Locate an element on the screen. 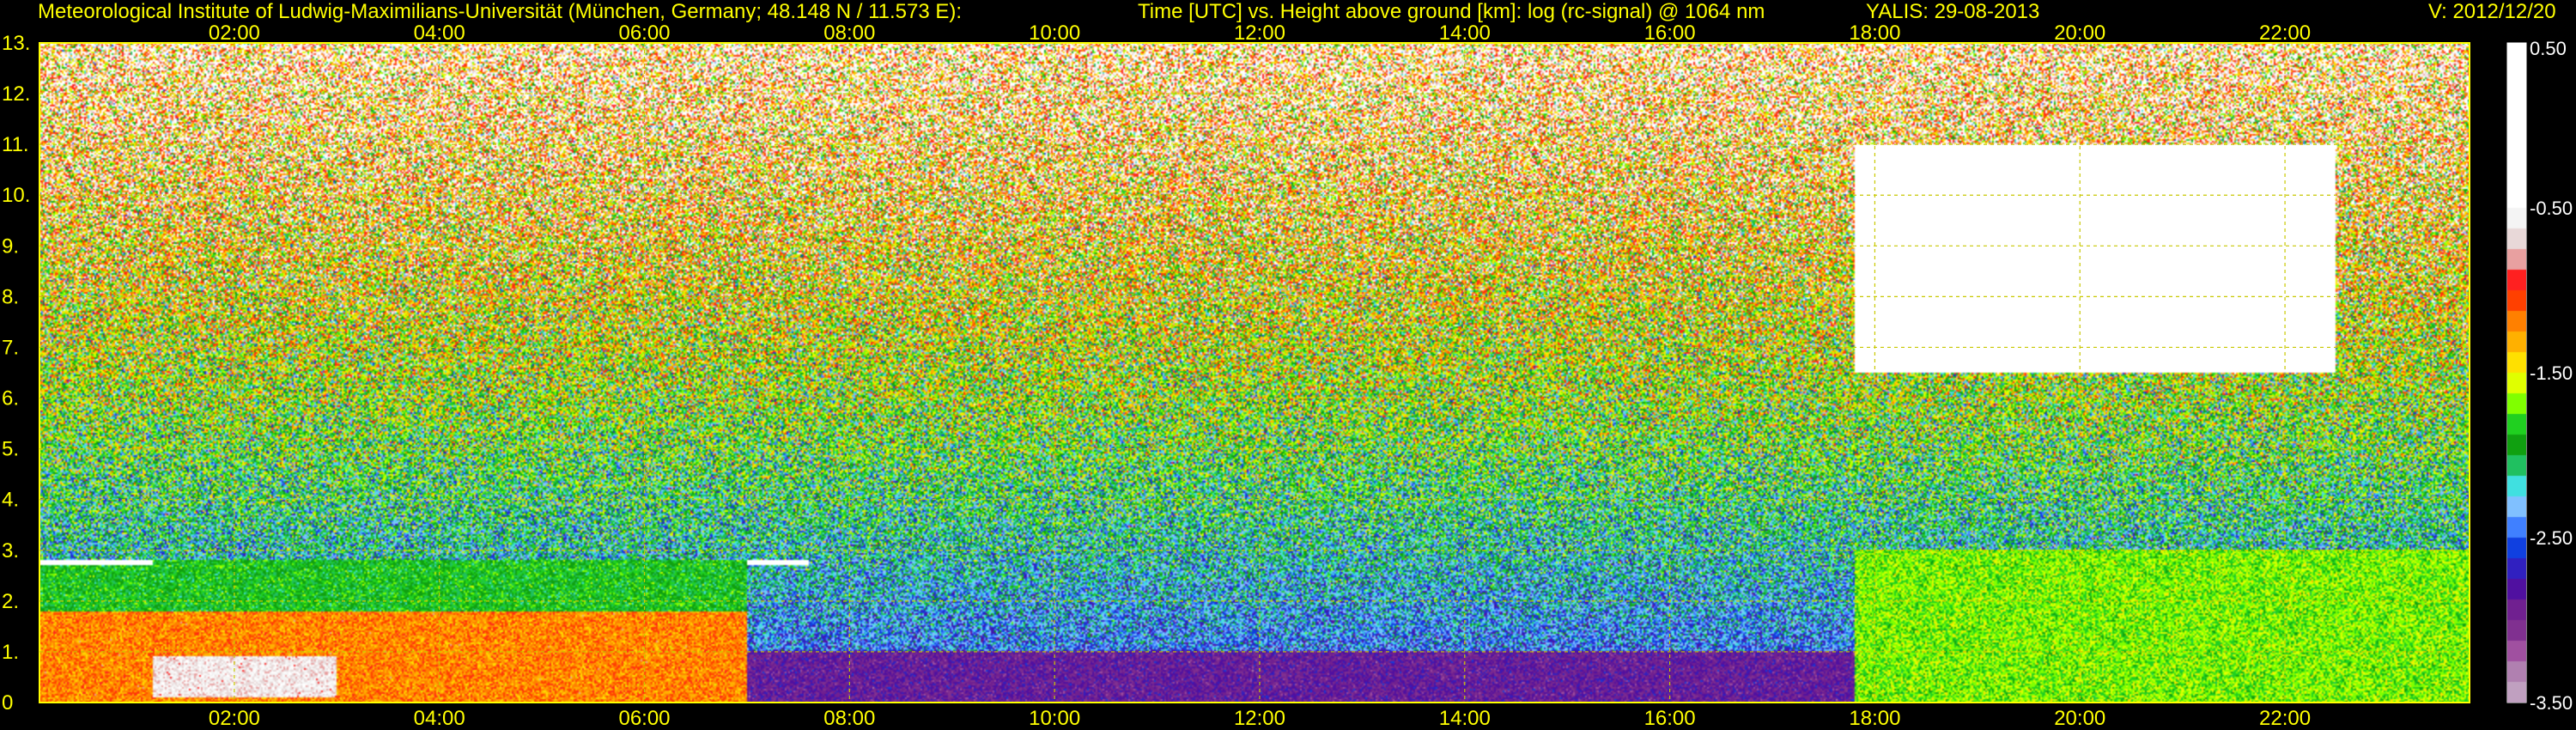 The image size is (2576, 730). x-tick-label-bottom: 06:00 is located at coordinates (644, 718).